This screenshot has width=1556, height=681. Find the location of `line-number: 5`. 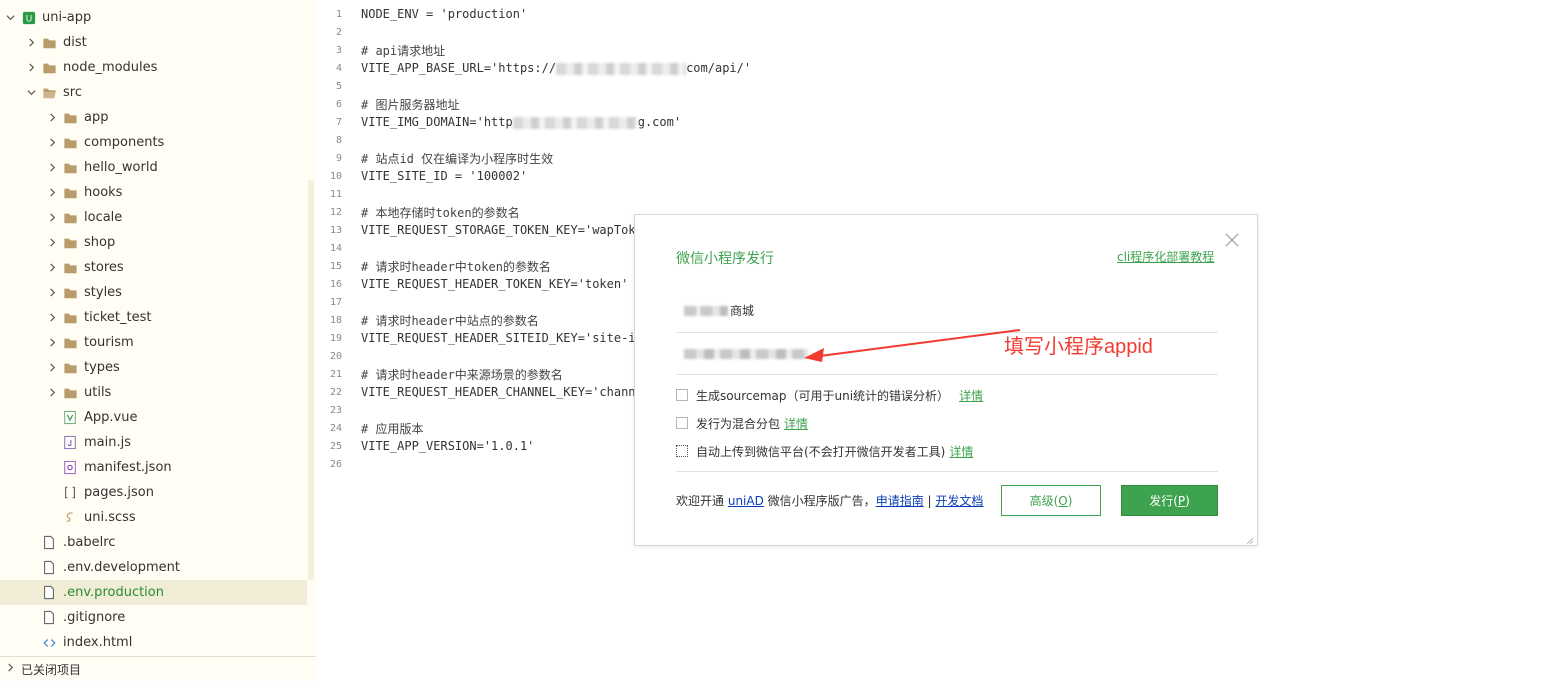

line-number: 5 is located at coordinates (338, 86).